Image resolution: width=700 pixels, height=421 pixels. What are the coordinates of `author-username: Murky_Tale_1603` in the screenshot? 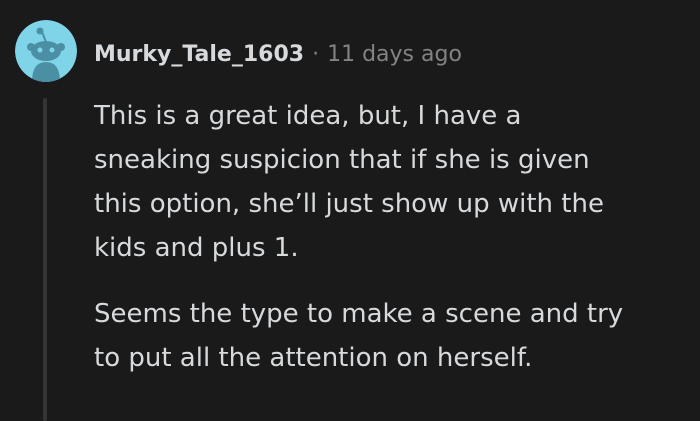 It's located at (199, 54).